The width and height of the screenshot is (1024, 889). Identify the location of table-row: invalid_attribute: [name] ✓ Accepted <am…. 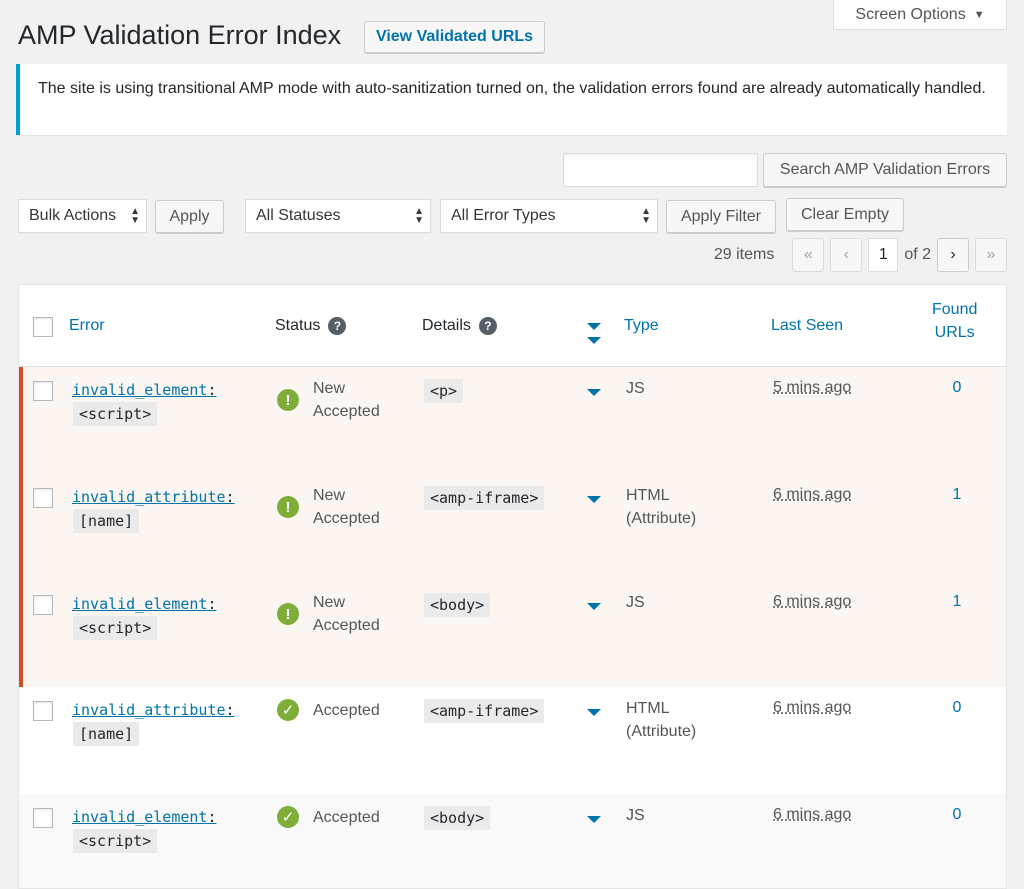
(512, 740).